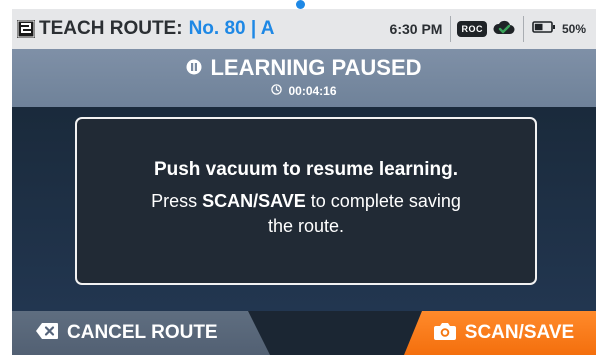 The image size is (602, 355). I want to click on clock-icon, so click(277, 91).